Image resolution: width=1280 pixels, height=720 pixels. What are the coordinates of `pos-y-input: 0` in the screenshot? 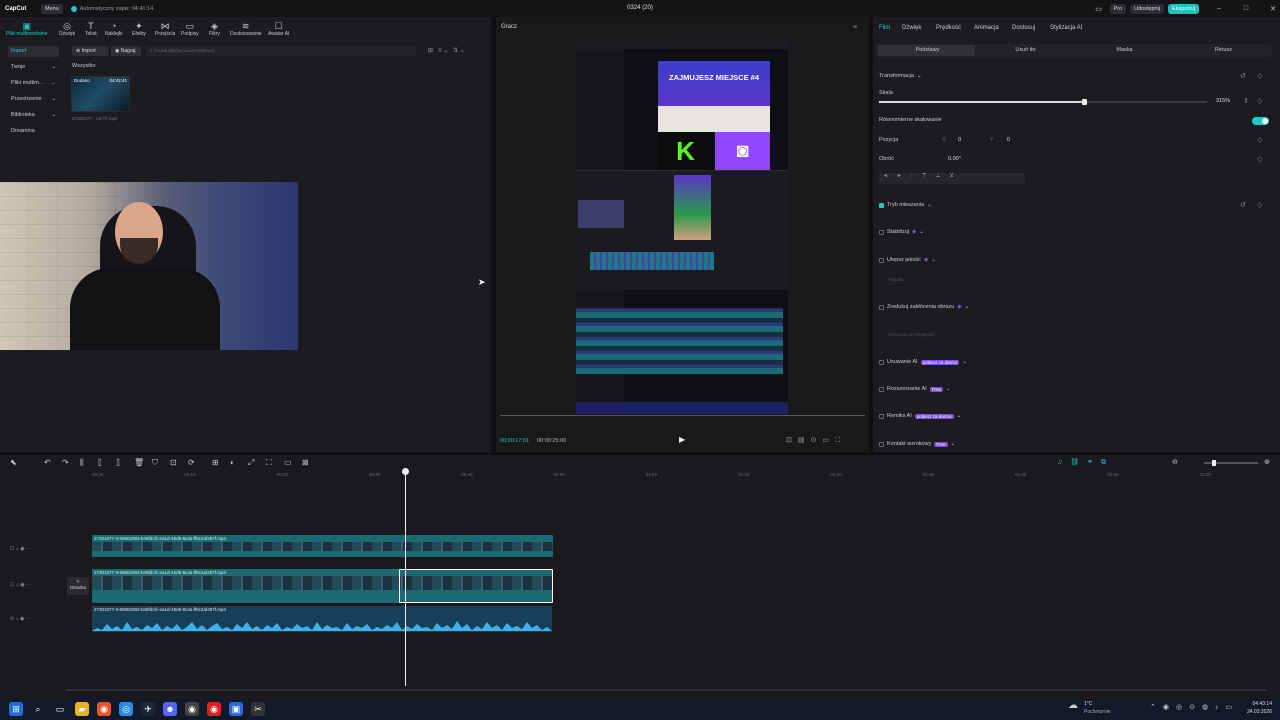 It's located at (1008, 140).